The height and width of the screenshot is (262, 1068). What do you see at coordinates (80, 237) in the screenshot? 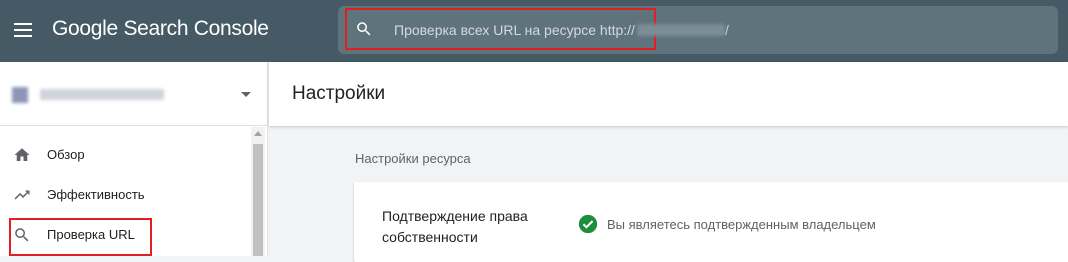
I see `url-inspection-highlight-frame` at bounding box center [80, 237].